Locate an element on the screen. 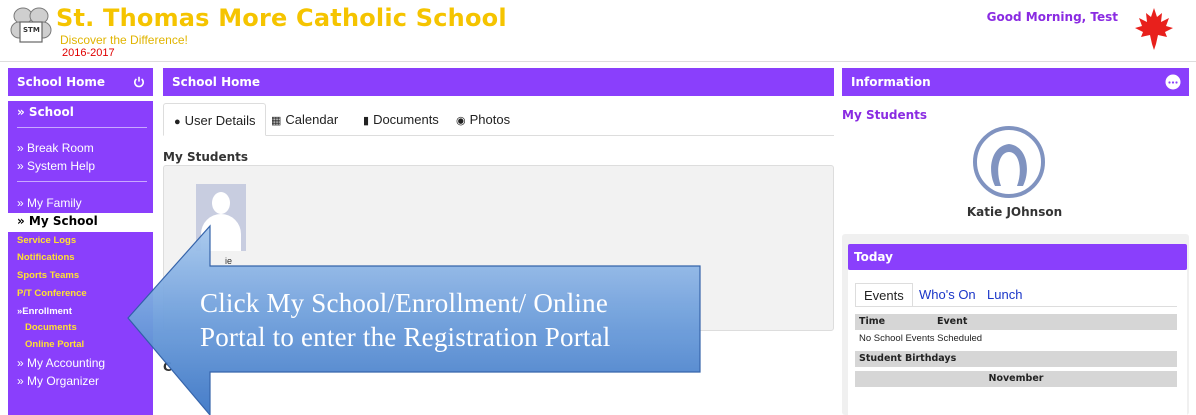 The image size is (1196, 415). tab-calendar: ▦ Calendar is located at coordinates (304, 119).